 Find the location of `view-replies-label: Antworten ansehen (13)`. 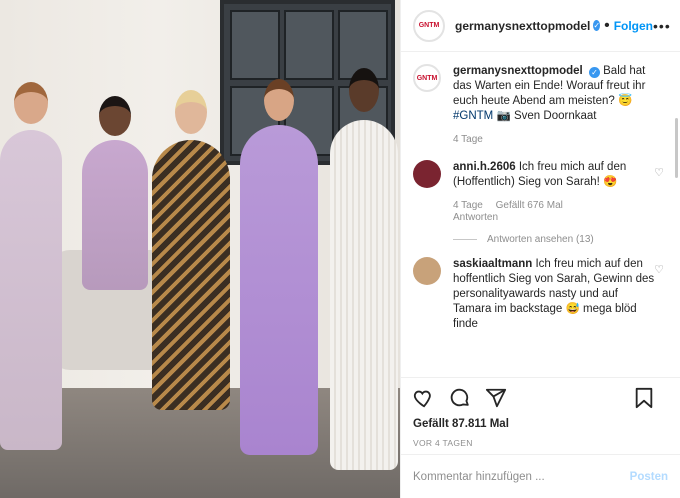

view-replies-label: Antworten ansehen (13) is located at coordinates (540, 239).